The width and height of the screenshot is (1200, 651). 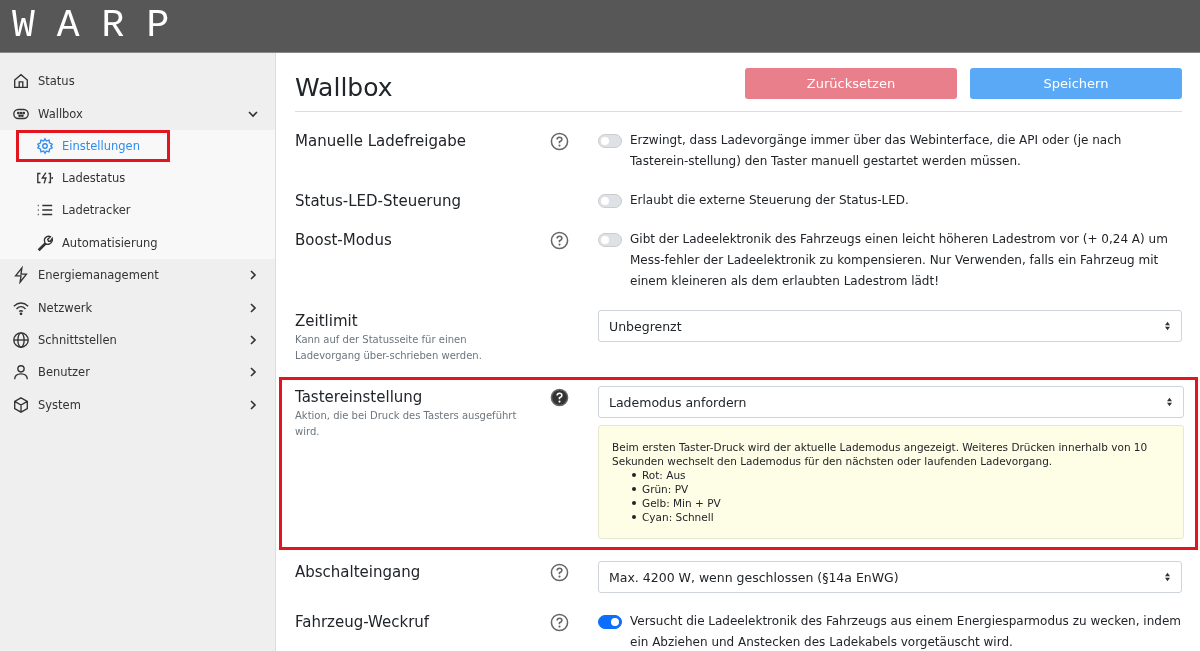 What do you see at coordinates (876, 151) in the screenshot?
I see `setting-description: Erzwingt, dass Ladevorgänge immer über das Webinterface, die API oder (je nach Tasterein-stellung) den Taster manuell gestartet werden müssen.` at bounding box center [876, 151].